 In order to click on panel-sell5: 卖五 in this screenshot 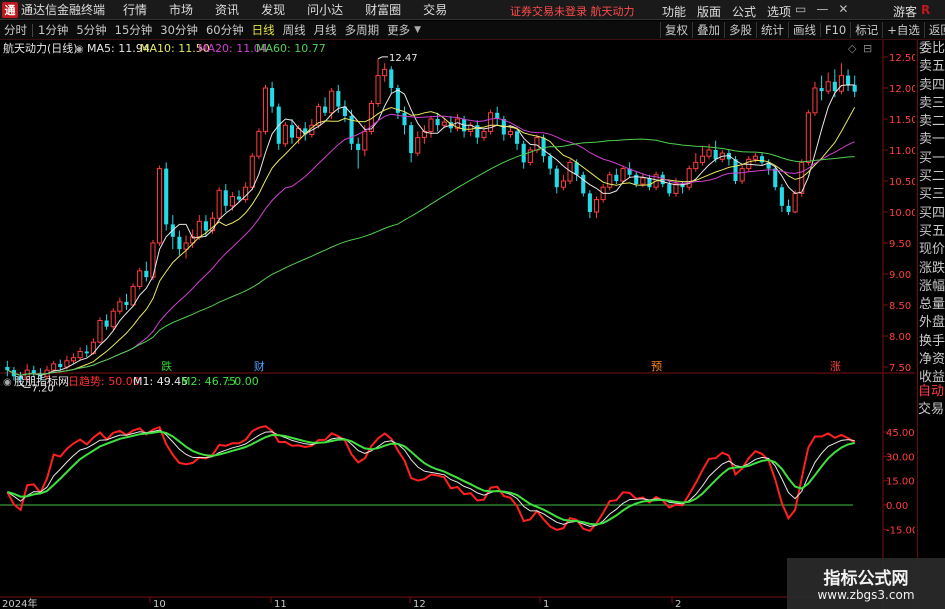, I will do `click(931, 67)`.